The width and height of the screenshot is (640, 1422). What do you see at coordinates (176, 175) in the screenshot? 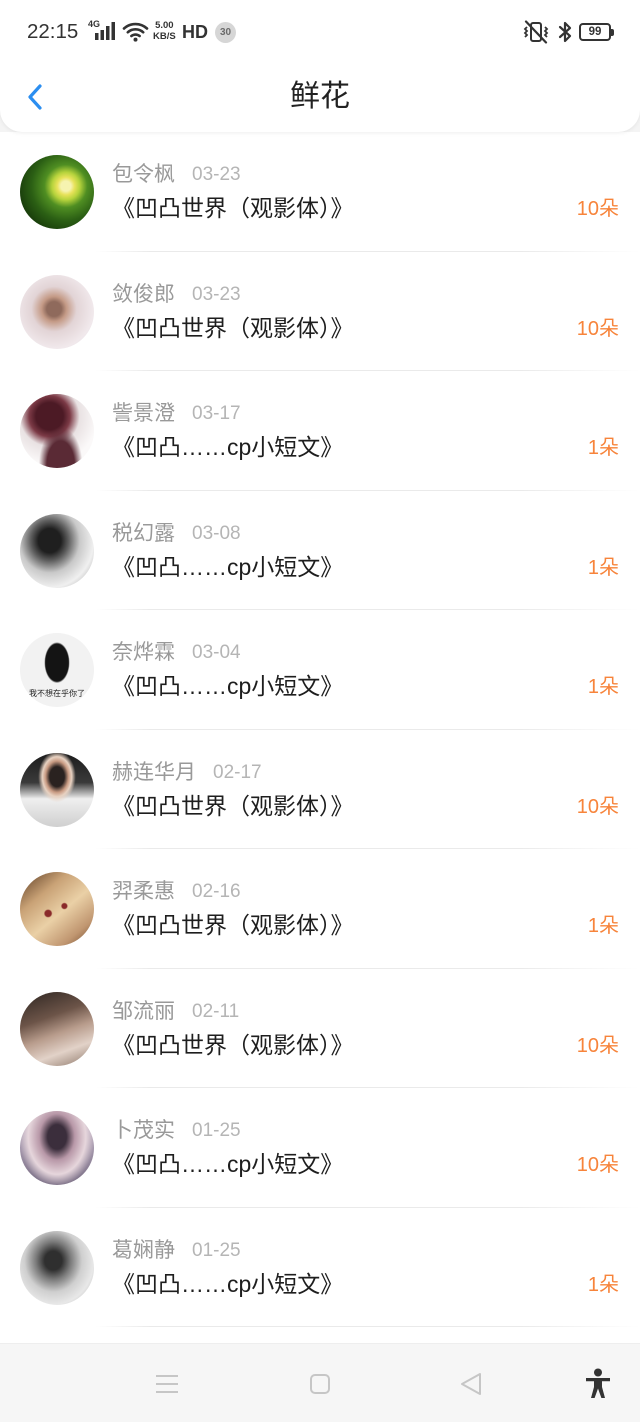
I see `sender-meta: 包令枫 03-23` at bounding box center [176, 175].